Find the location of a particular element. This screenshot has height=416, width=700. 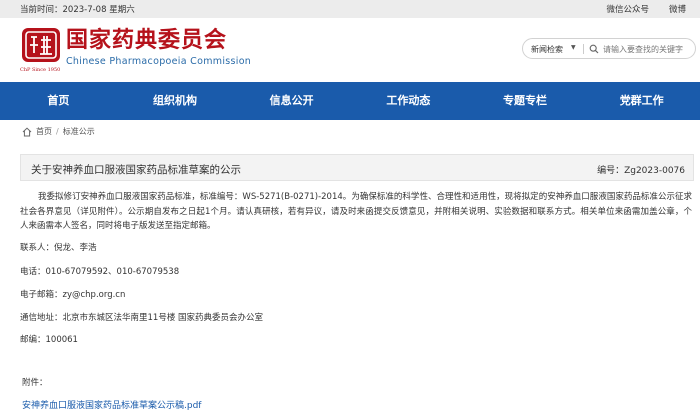

article-title: 关于安神养血口服液国家药品标准草案的公示 is located at coordinates (136, 170).